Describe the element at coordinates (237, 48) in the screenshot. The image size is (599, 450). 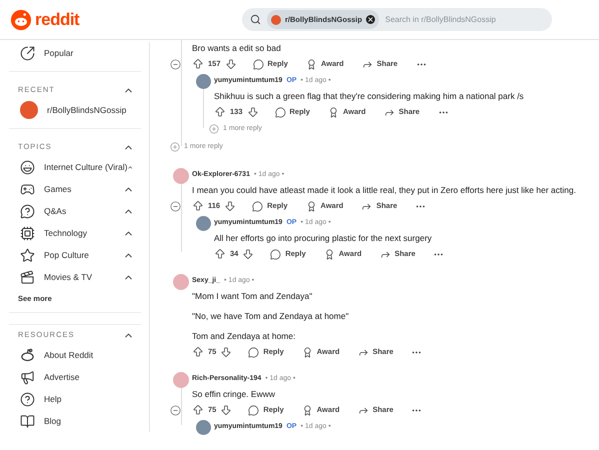
I see `comment-text: Bro wants a edit so bad` at that location.